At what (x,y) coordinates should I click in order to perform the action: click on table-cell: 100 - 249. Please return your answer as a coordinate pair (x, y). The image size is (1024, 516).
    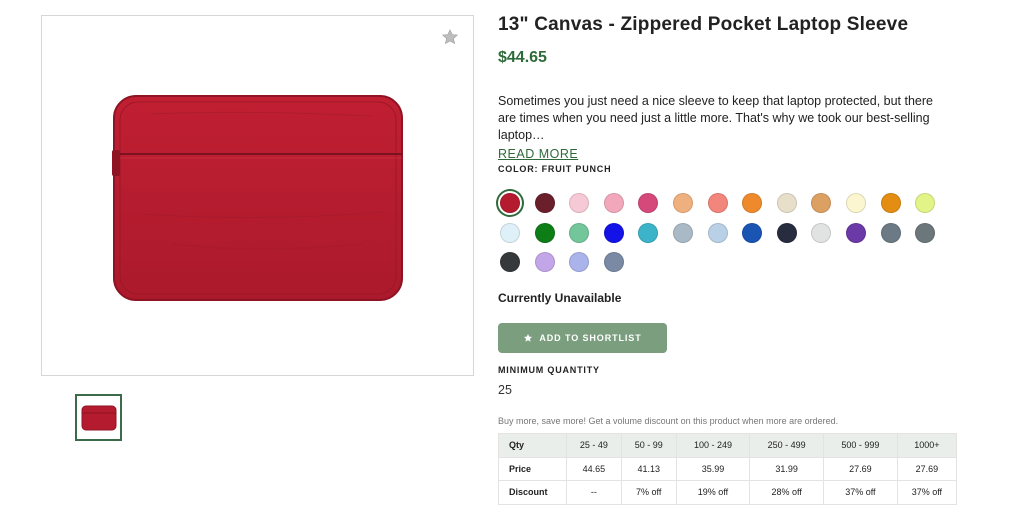
    Looking at the image, I should click on (713, 445).